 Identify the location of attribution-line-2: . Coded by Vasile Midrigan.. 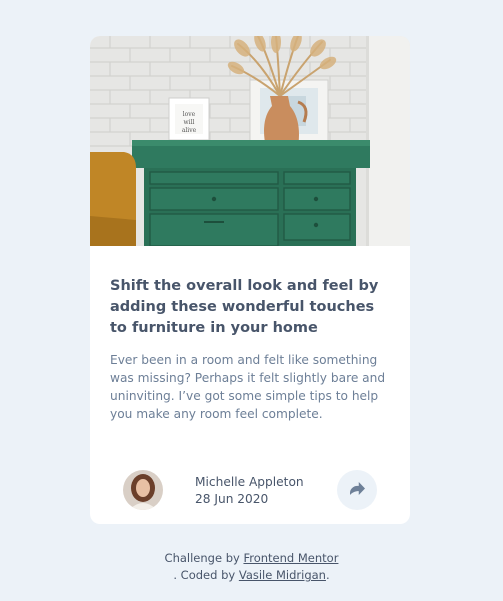
(251, 575).